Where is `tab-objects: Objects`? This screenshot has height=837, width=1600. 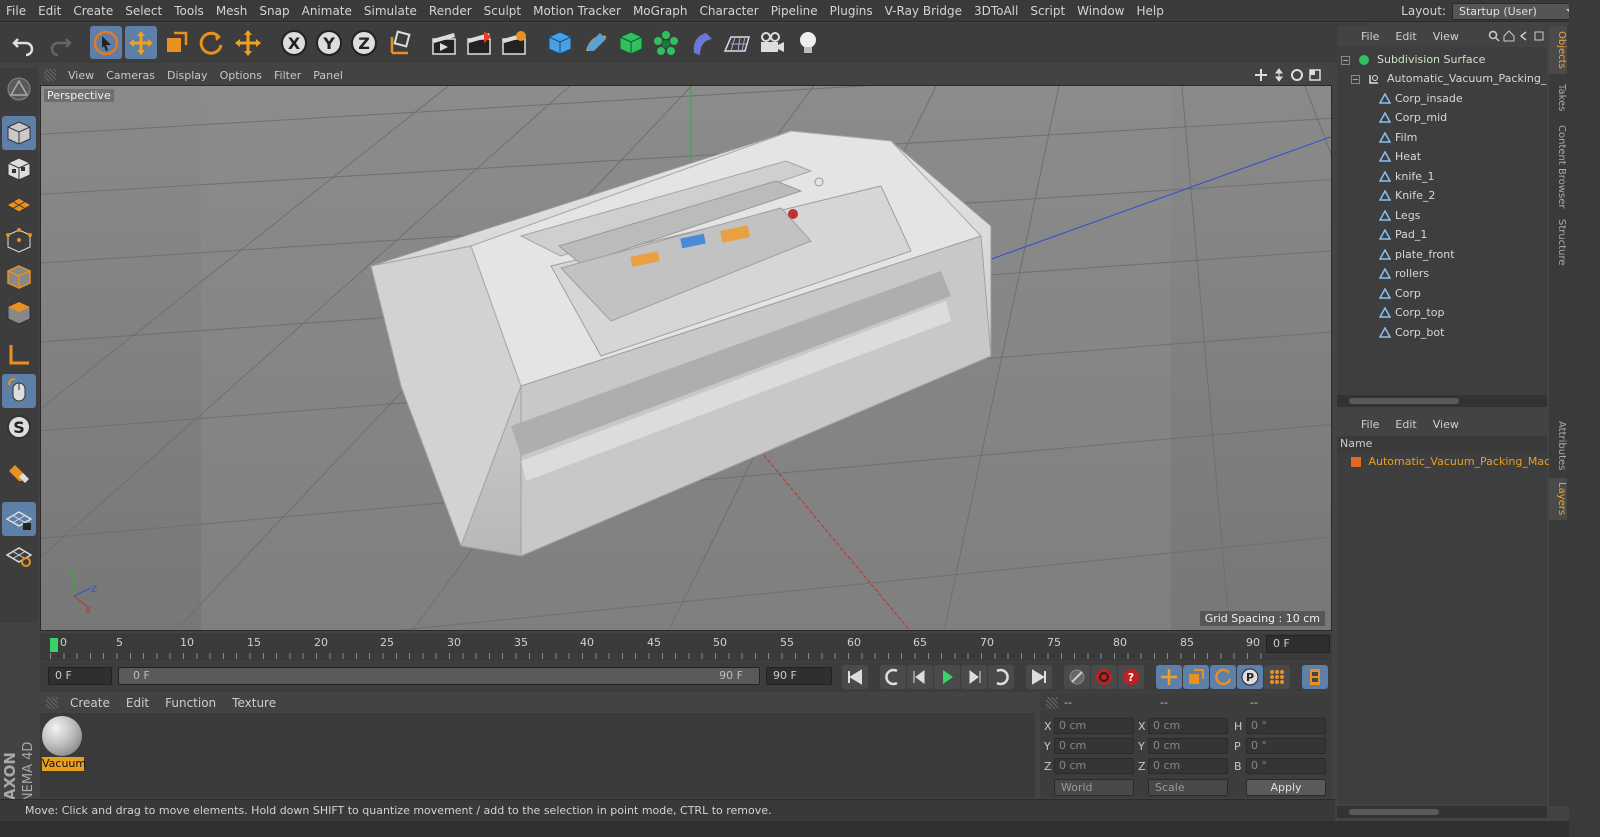
tab-objects: Objects is located at coordinates (1558, 50).